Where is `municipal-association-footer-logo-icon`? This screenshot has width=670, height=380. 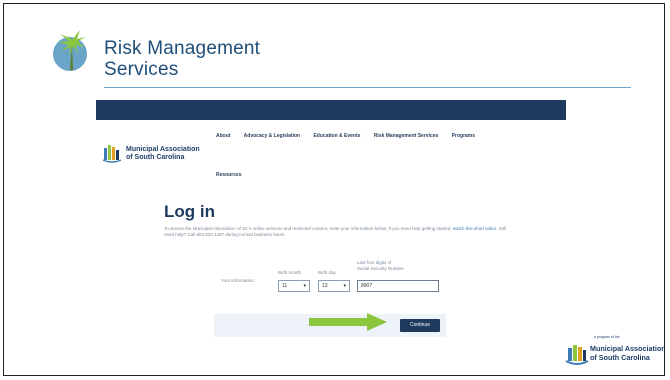
municipal-association-footer-logo-icon is located at coordinates (577, 355).